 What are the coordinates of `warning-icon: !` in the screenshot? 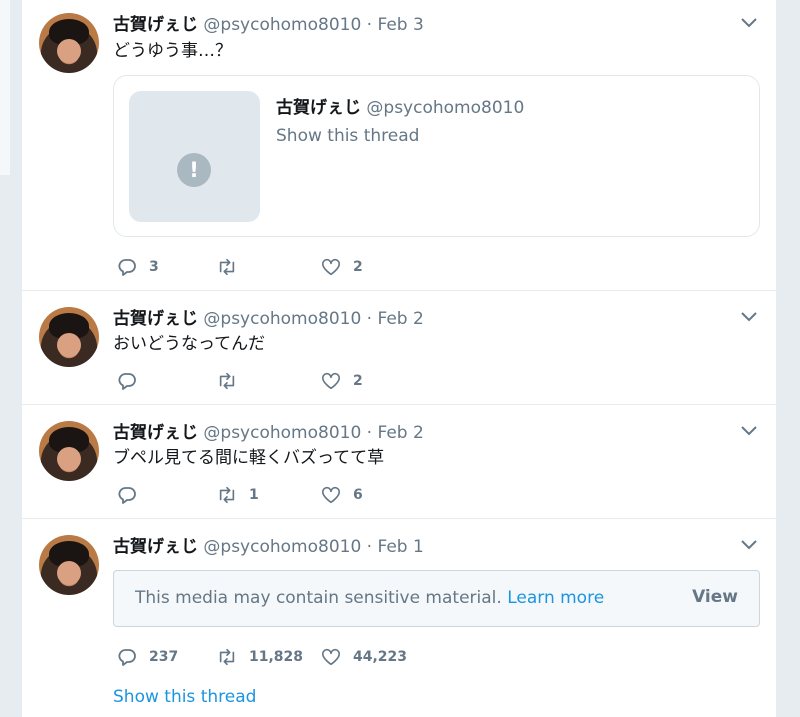 It's located at (194, 170).